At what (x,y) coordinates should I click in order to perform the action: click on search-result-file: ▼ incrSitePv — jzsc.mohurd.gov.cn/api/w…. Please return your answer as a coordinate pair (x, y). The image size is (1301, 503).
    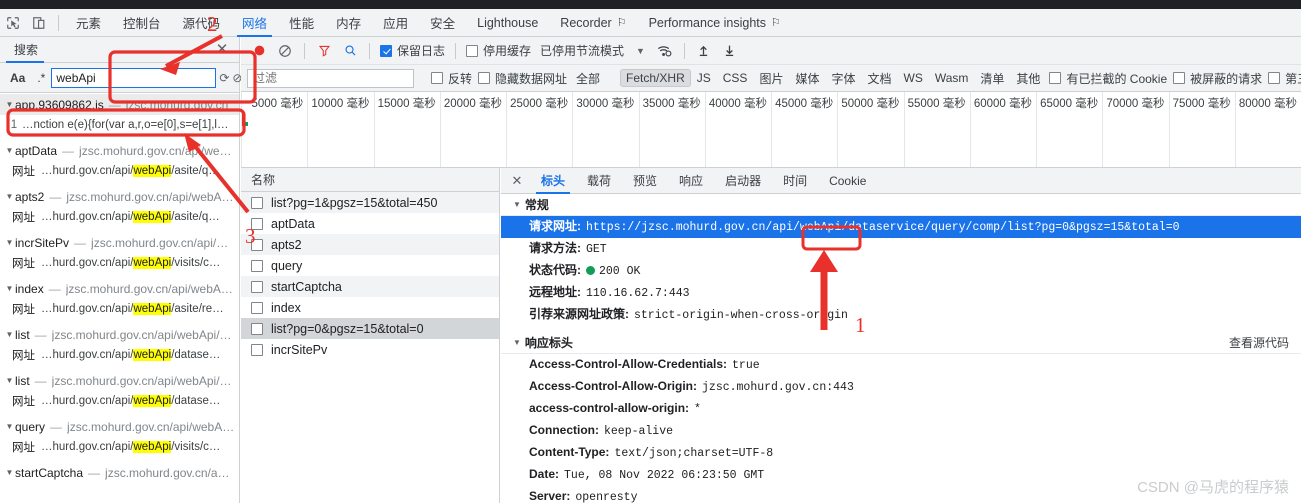
    Looking at the image, I should click on (119, 242).